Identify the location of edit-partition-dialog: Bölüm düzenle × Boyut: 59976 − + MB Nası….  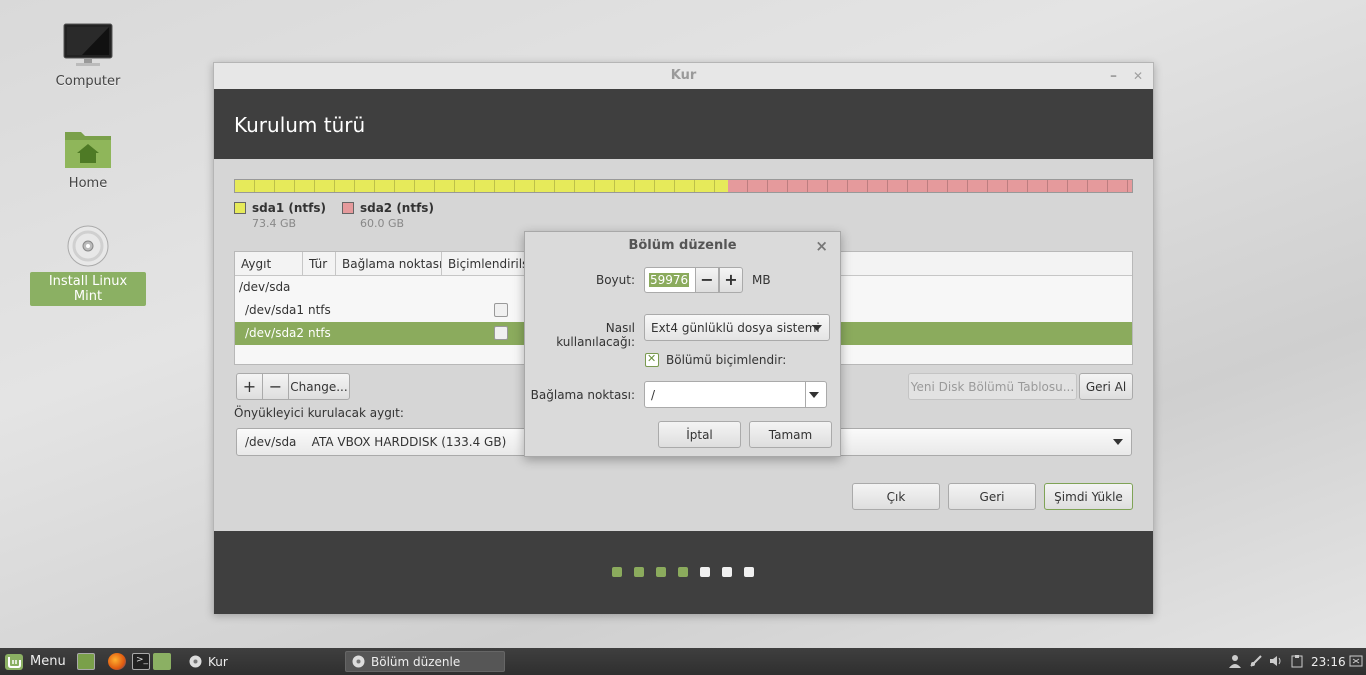
(682, 344).